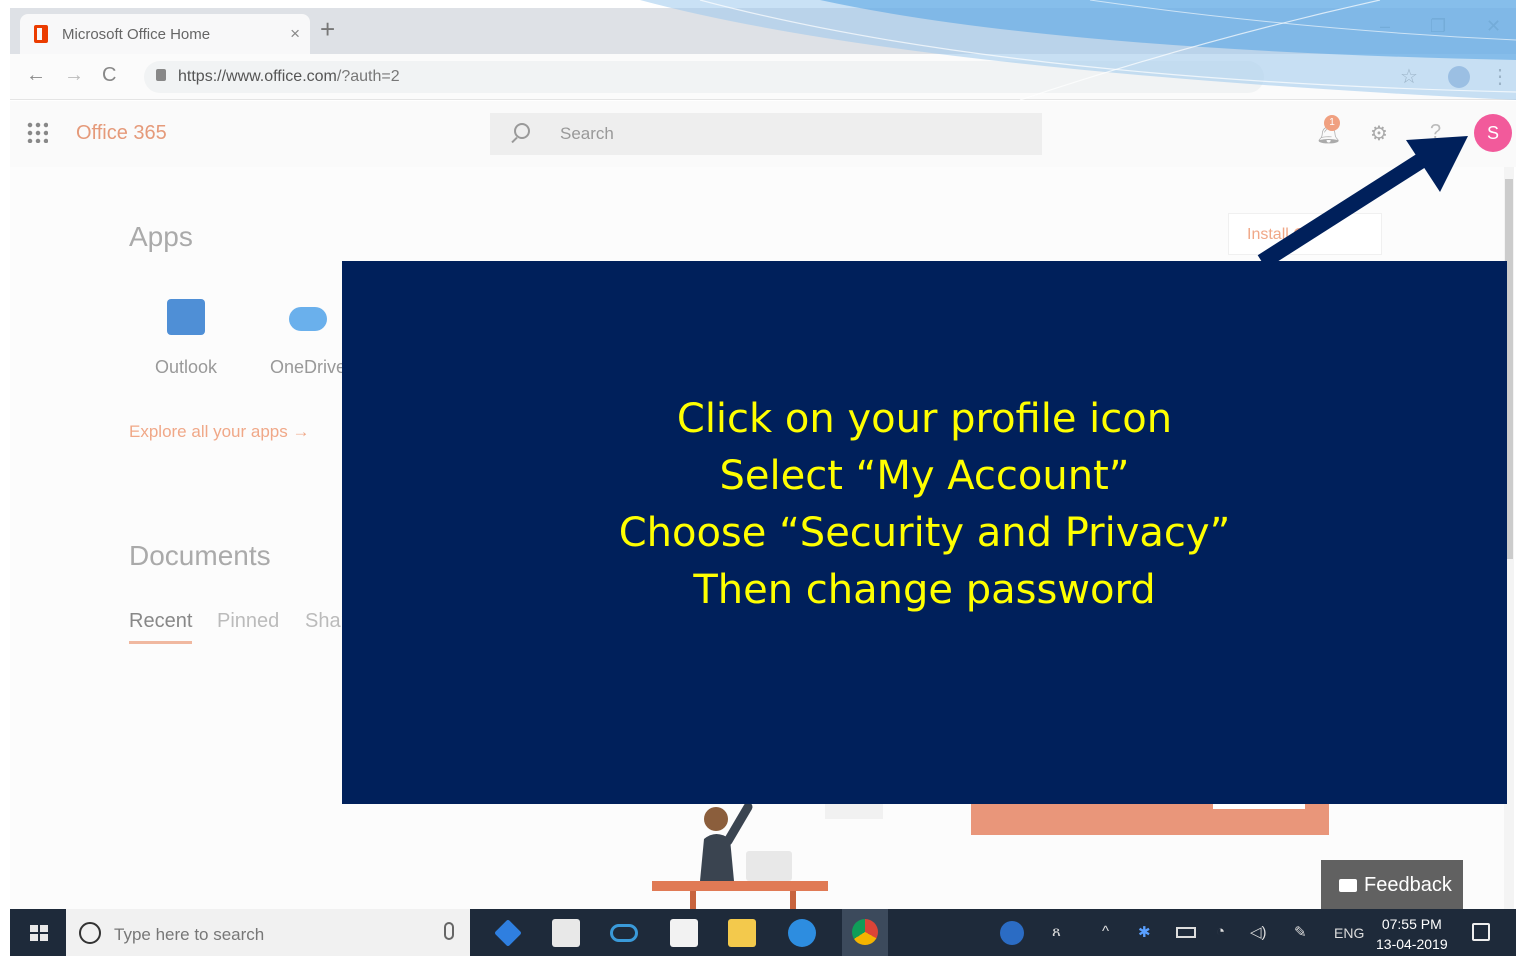 Image resolution: width=1516 pixels, height=956 pixels. What do you see at coordinates (508, 933) in the screenshot?
I see `dropbox-icon` at bounding box center [508, 933].